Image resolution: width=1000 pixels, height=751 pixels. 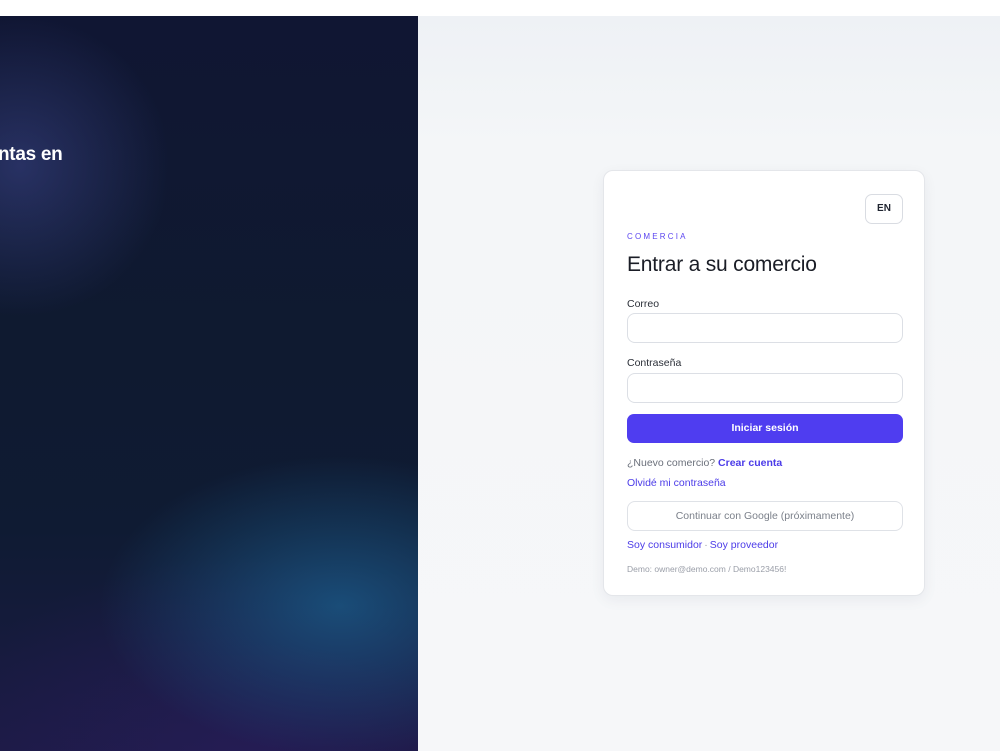 What do you see at coordinates (707, 569) in the screenshot?
I see `demo-credentials: Demo: owner@demo.com / Demo123456!` at bounding box center [707, 569].